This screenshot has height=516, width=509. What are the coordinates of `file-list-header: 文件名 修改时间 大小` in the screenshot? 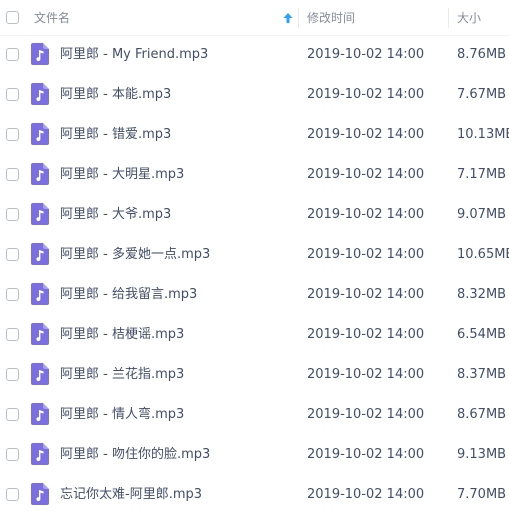 It's located at (254, 18).